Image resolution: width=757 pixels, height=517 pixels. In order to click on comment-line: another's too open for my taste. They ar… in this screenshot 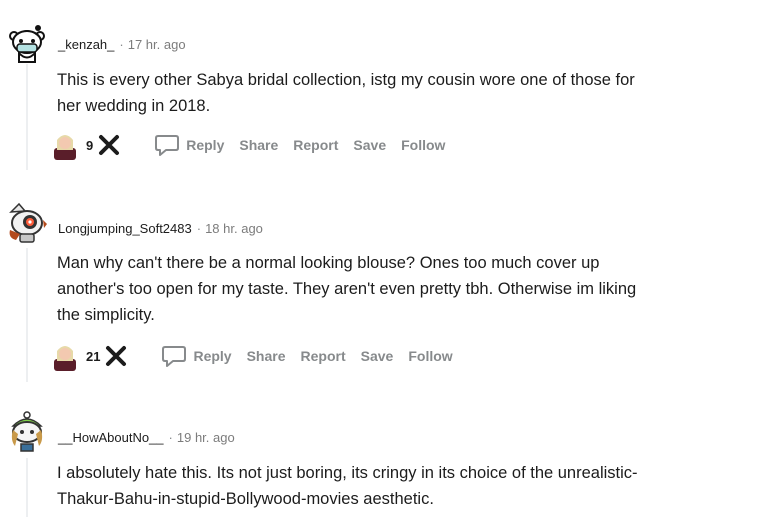, I will do `click(347, 289)`.